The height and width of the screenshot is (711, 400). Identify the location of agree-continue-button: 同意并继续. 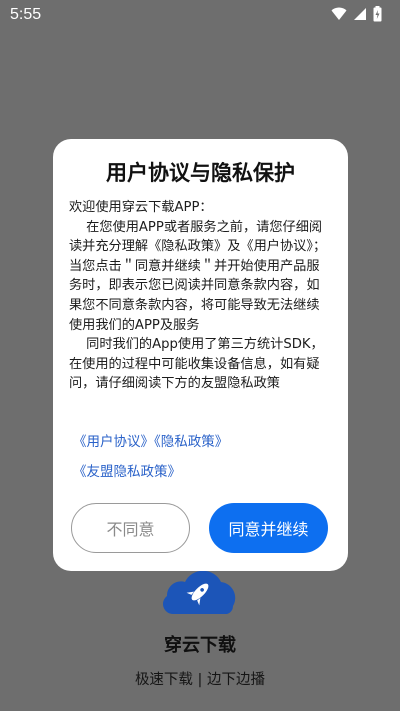
(268, 528).